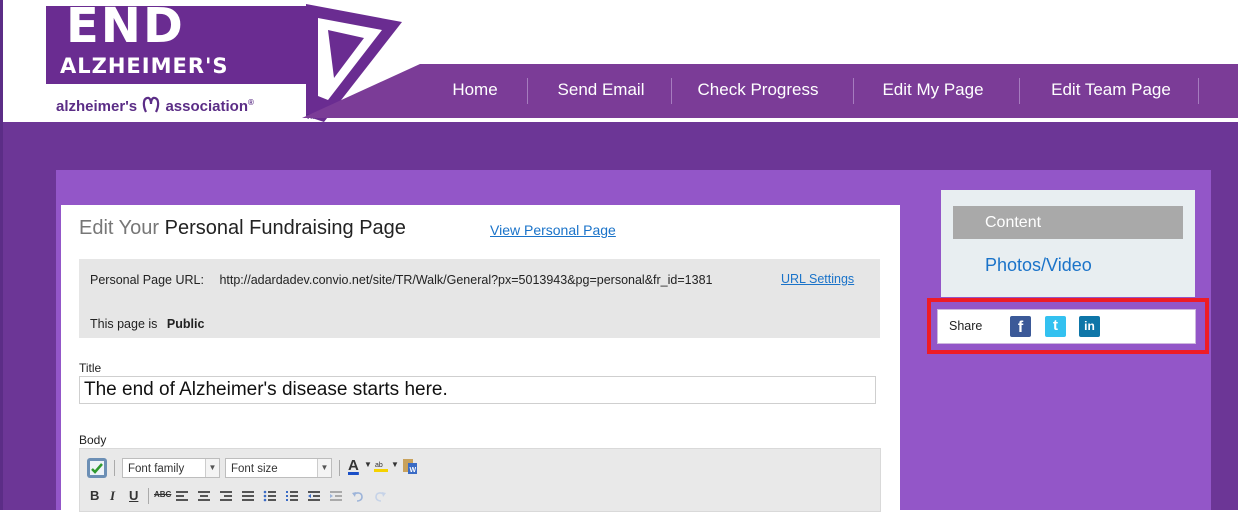 The width and height of the screenshot is (1238, 512). I want to click on font-size-select: Font size ▼, so click(278, 468).